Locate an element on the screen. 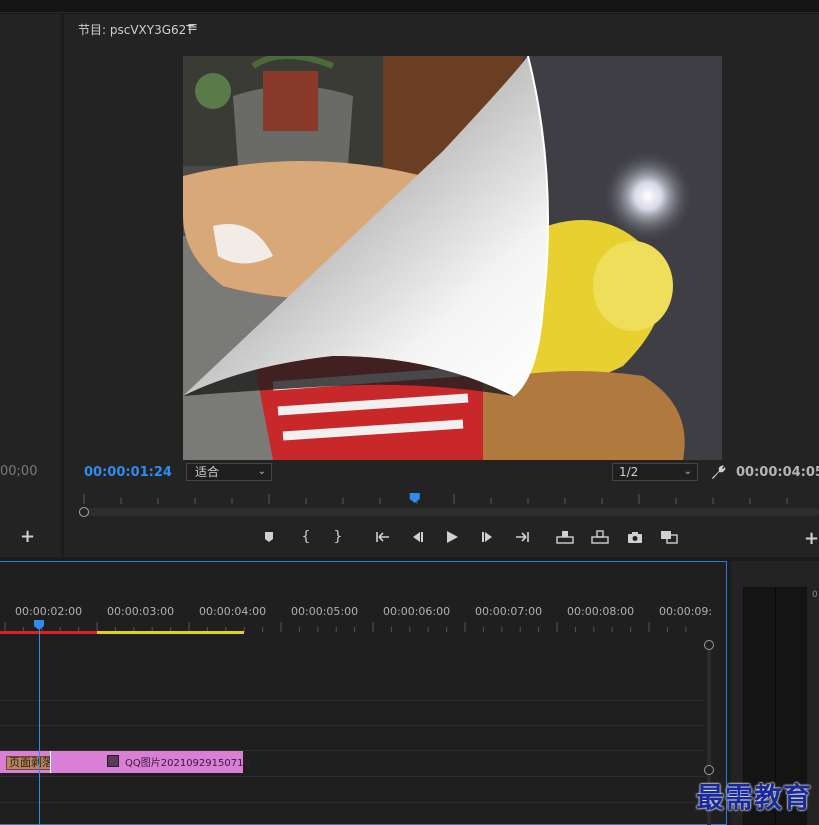  wrench-icon is located at coordinates (718, 472).